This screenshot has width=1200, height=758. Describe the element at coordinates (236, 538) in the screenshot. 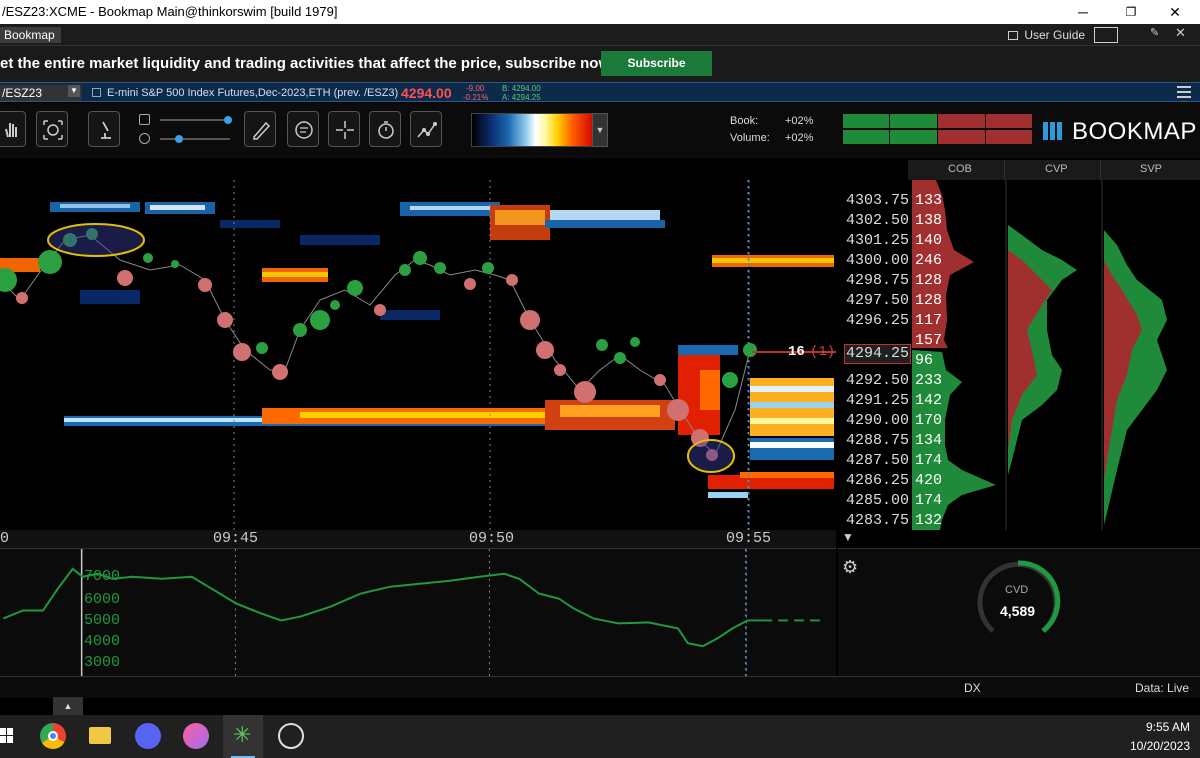

I see `time-tick: 09:45` at that location.